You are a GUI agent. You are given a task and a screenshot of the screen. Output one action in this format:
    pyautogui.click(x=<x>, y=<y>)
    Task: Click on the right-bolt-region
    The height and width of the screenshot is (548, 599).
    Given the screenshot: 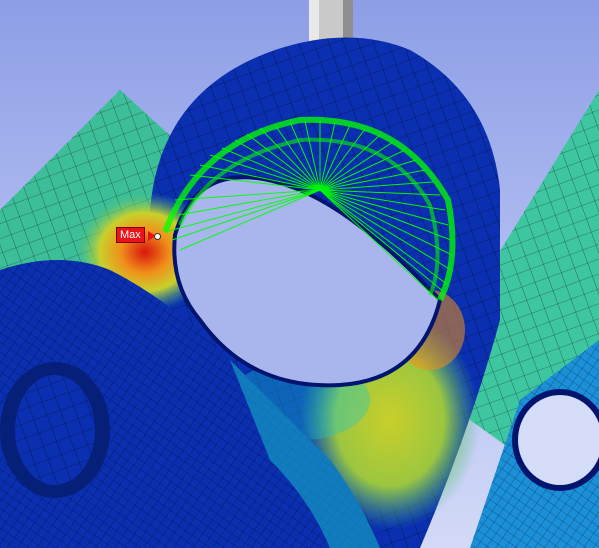 What is the action you would take?
    pyautogui.click(x=555, y=440)
    